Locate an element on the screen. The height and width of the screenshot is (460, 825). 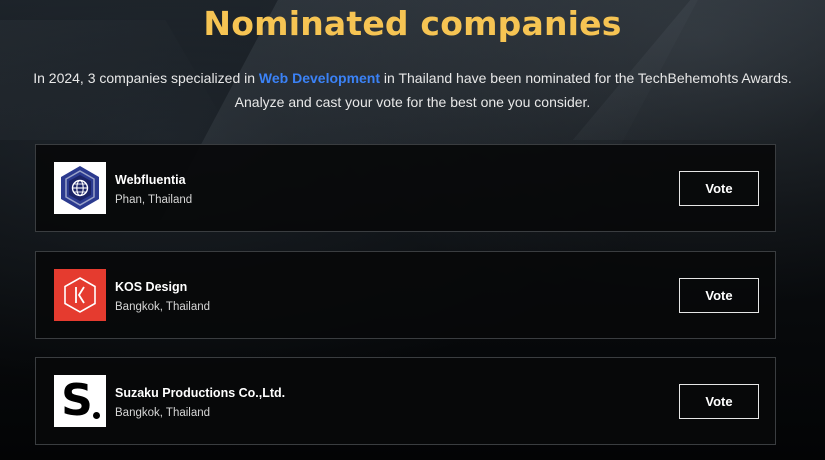
page-title: Nominated companies is located at coordinates (412, 23).